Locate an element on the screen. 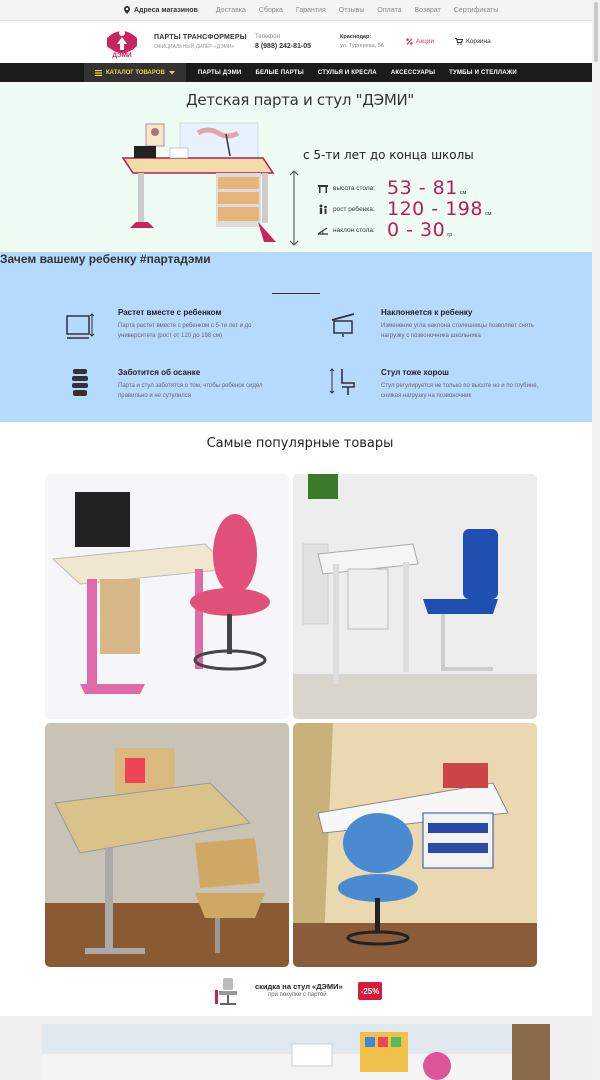 This screenshot has height=1080, width=600. catalog-menu-button: КАТАЛОГ ТОВАРОВ is located at coordinates (135, 72).